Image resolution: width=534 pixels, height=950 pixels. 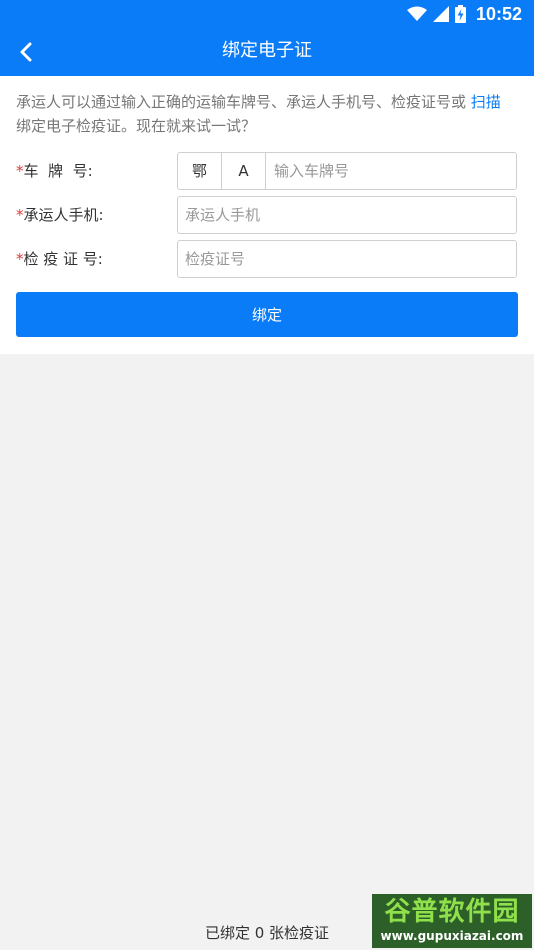 What do you see at coordinates (267, 14) in the screenshot?
I see `status-bar: 10:52` at bounding box center [267, 14].